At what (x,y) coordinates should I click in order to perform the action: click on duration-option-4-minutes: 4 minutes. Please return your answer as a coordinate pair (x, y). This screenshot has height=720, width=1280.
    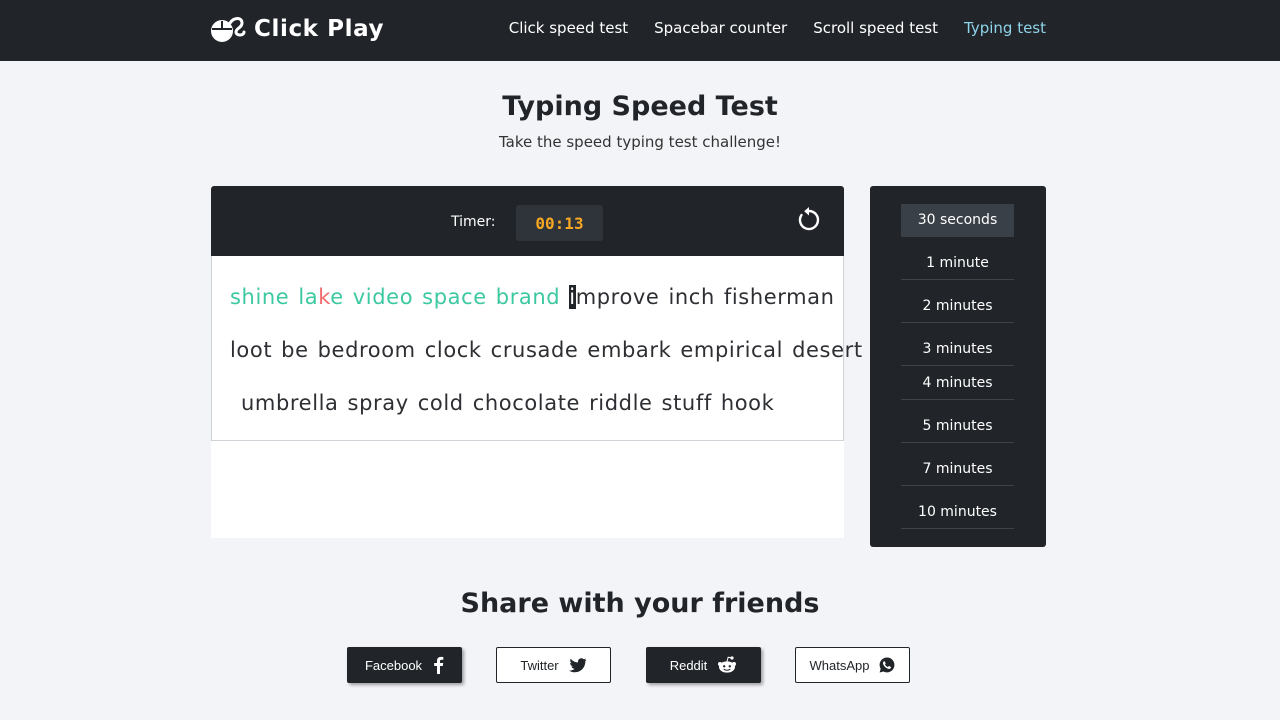
    Looking at the image, I should click on (957, 384).